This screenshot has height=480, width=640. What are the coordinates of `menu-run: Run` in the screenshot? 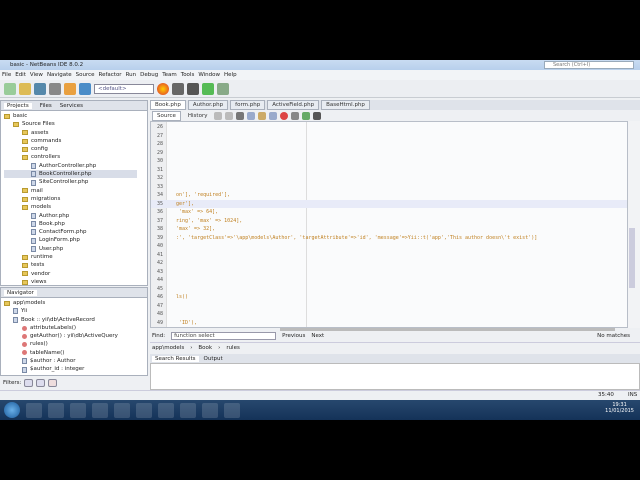 It's located at (131, 75).